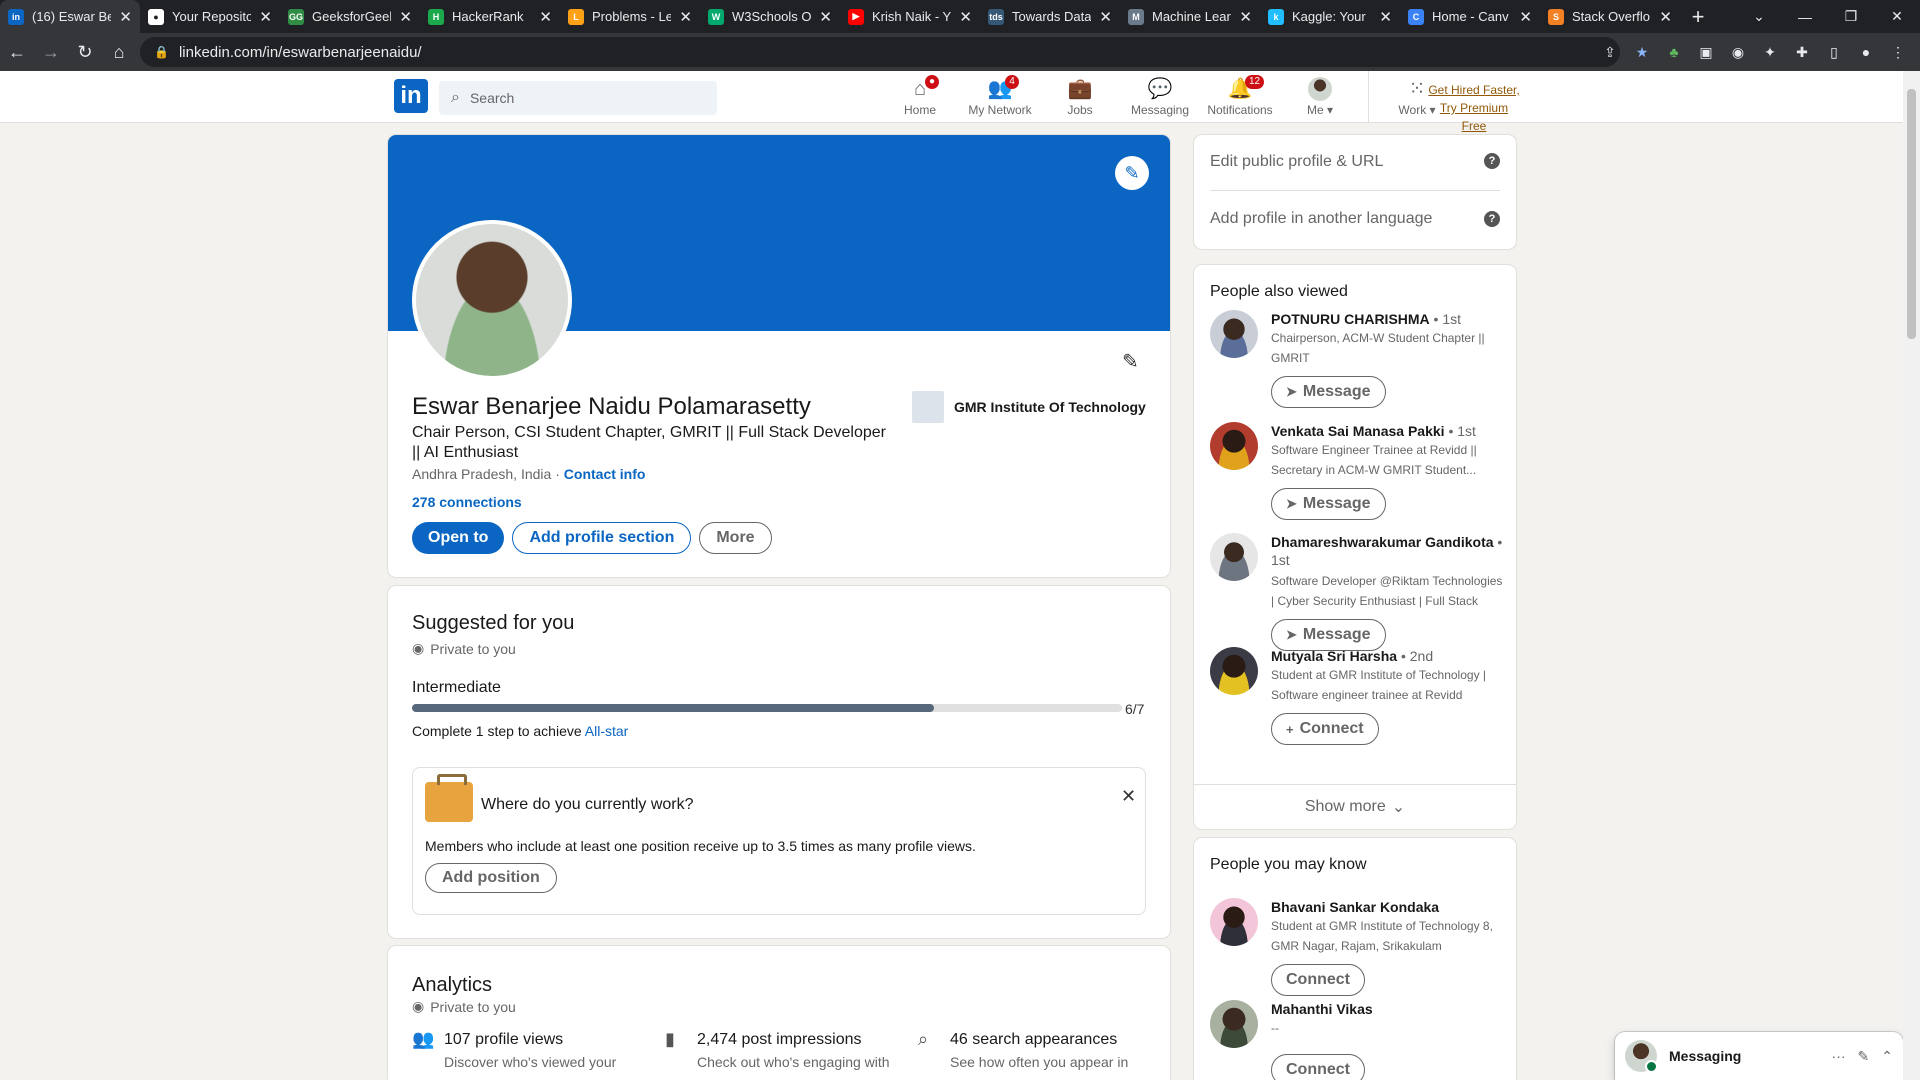 This screenshot has height=1080, width=1920. What do you see at coordinates (1132, 173) in the screenshot?
I see `edit-banner-icon: ✎` at bounding box center [1132, 173].